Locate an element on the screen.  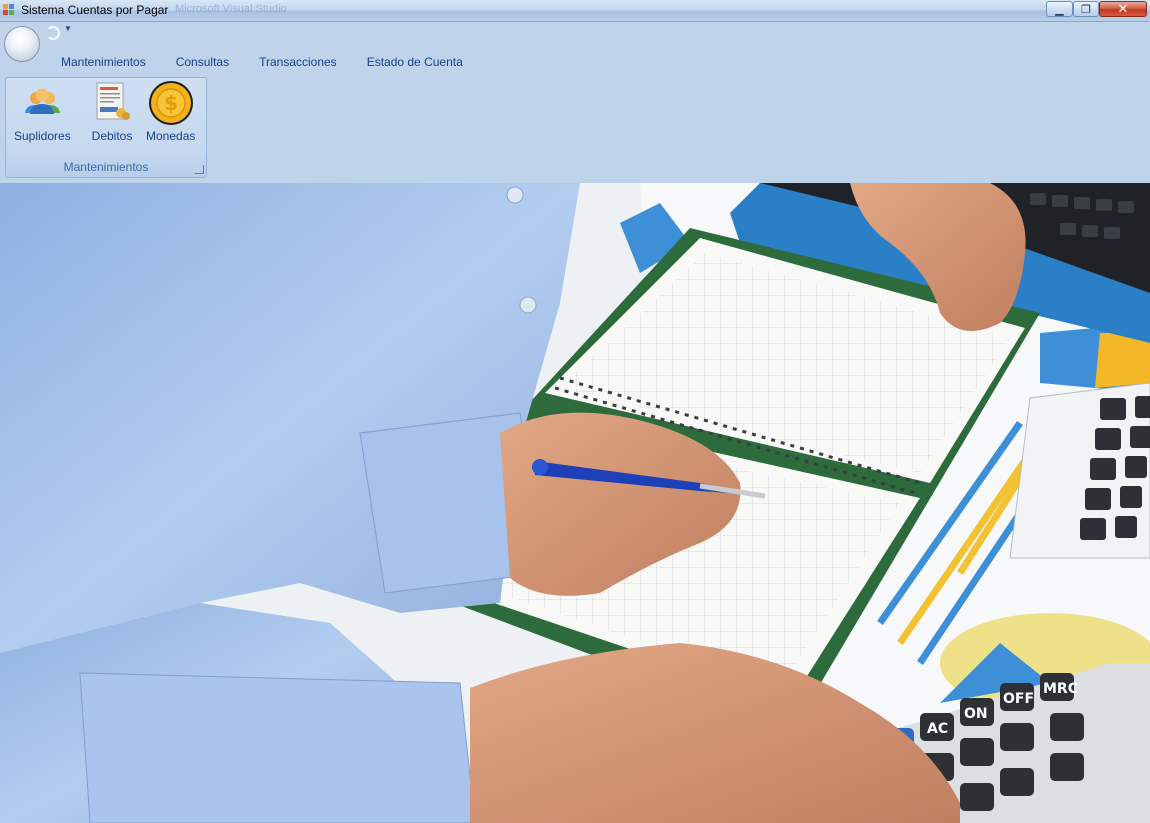
monedas-label: Monedas is located at coordinates (171, 136).